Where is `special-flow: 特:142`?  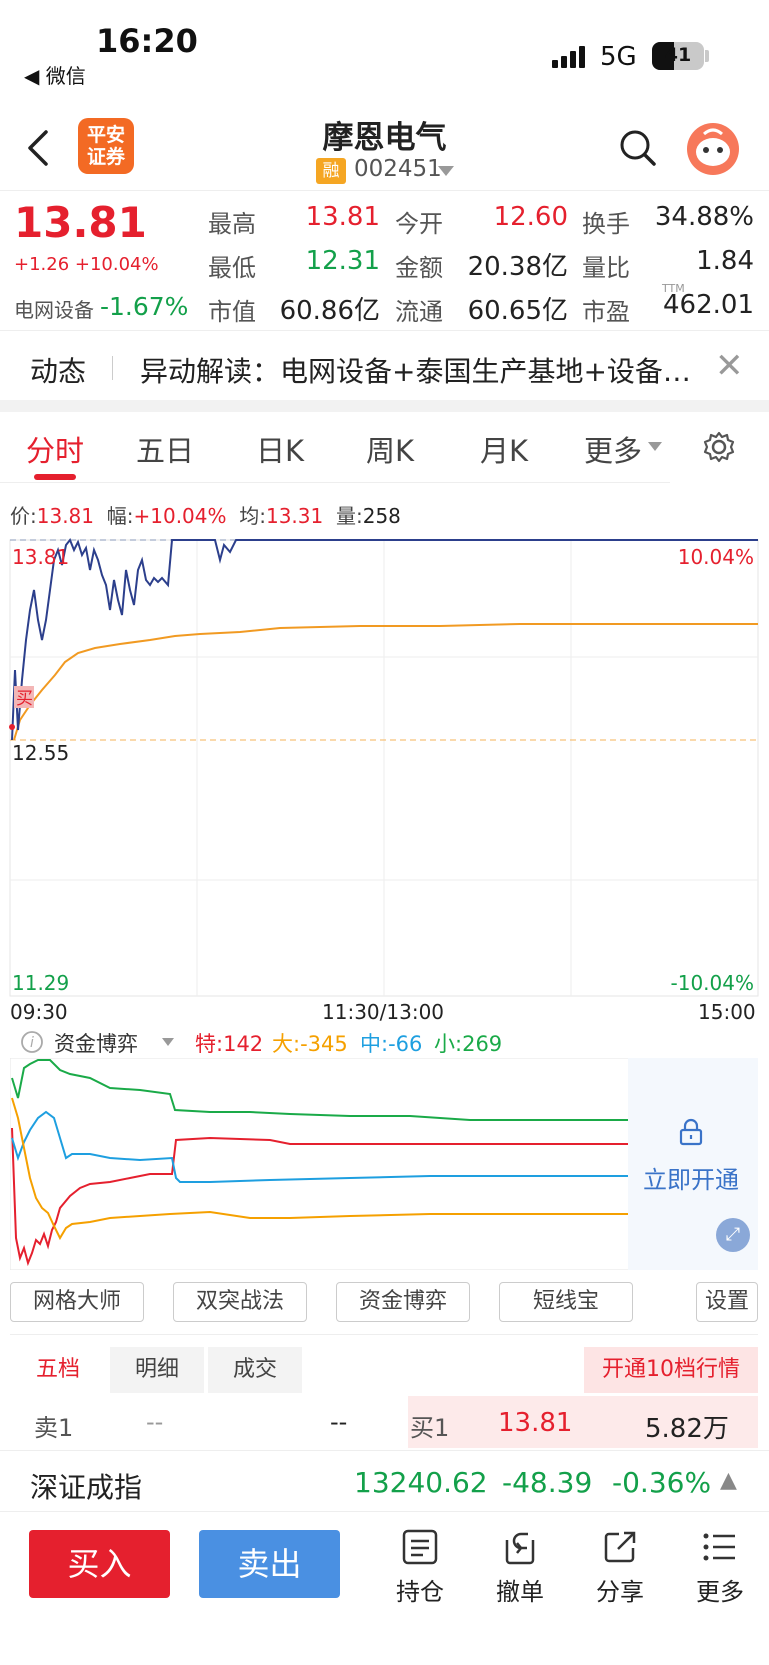
special-flow: 特:142 is located at coordinates (229, 1044).